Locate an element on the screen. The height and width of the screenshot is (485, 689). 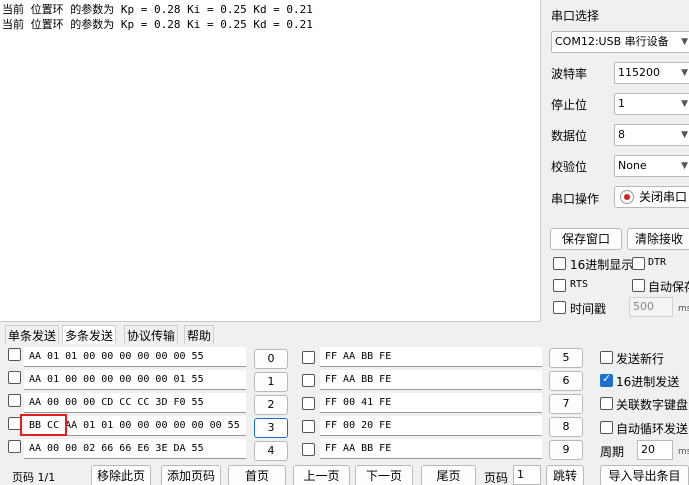
parity-value: None is located at coordinates (632, 165).